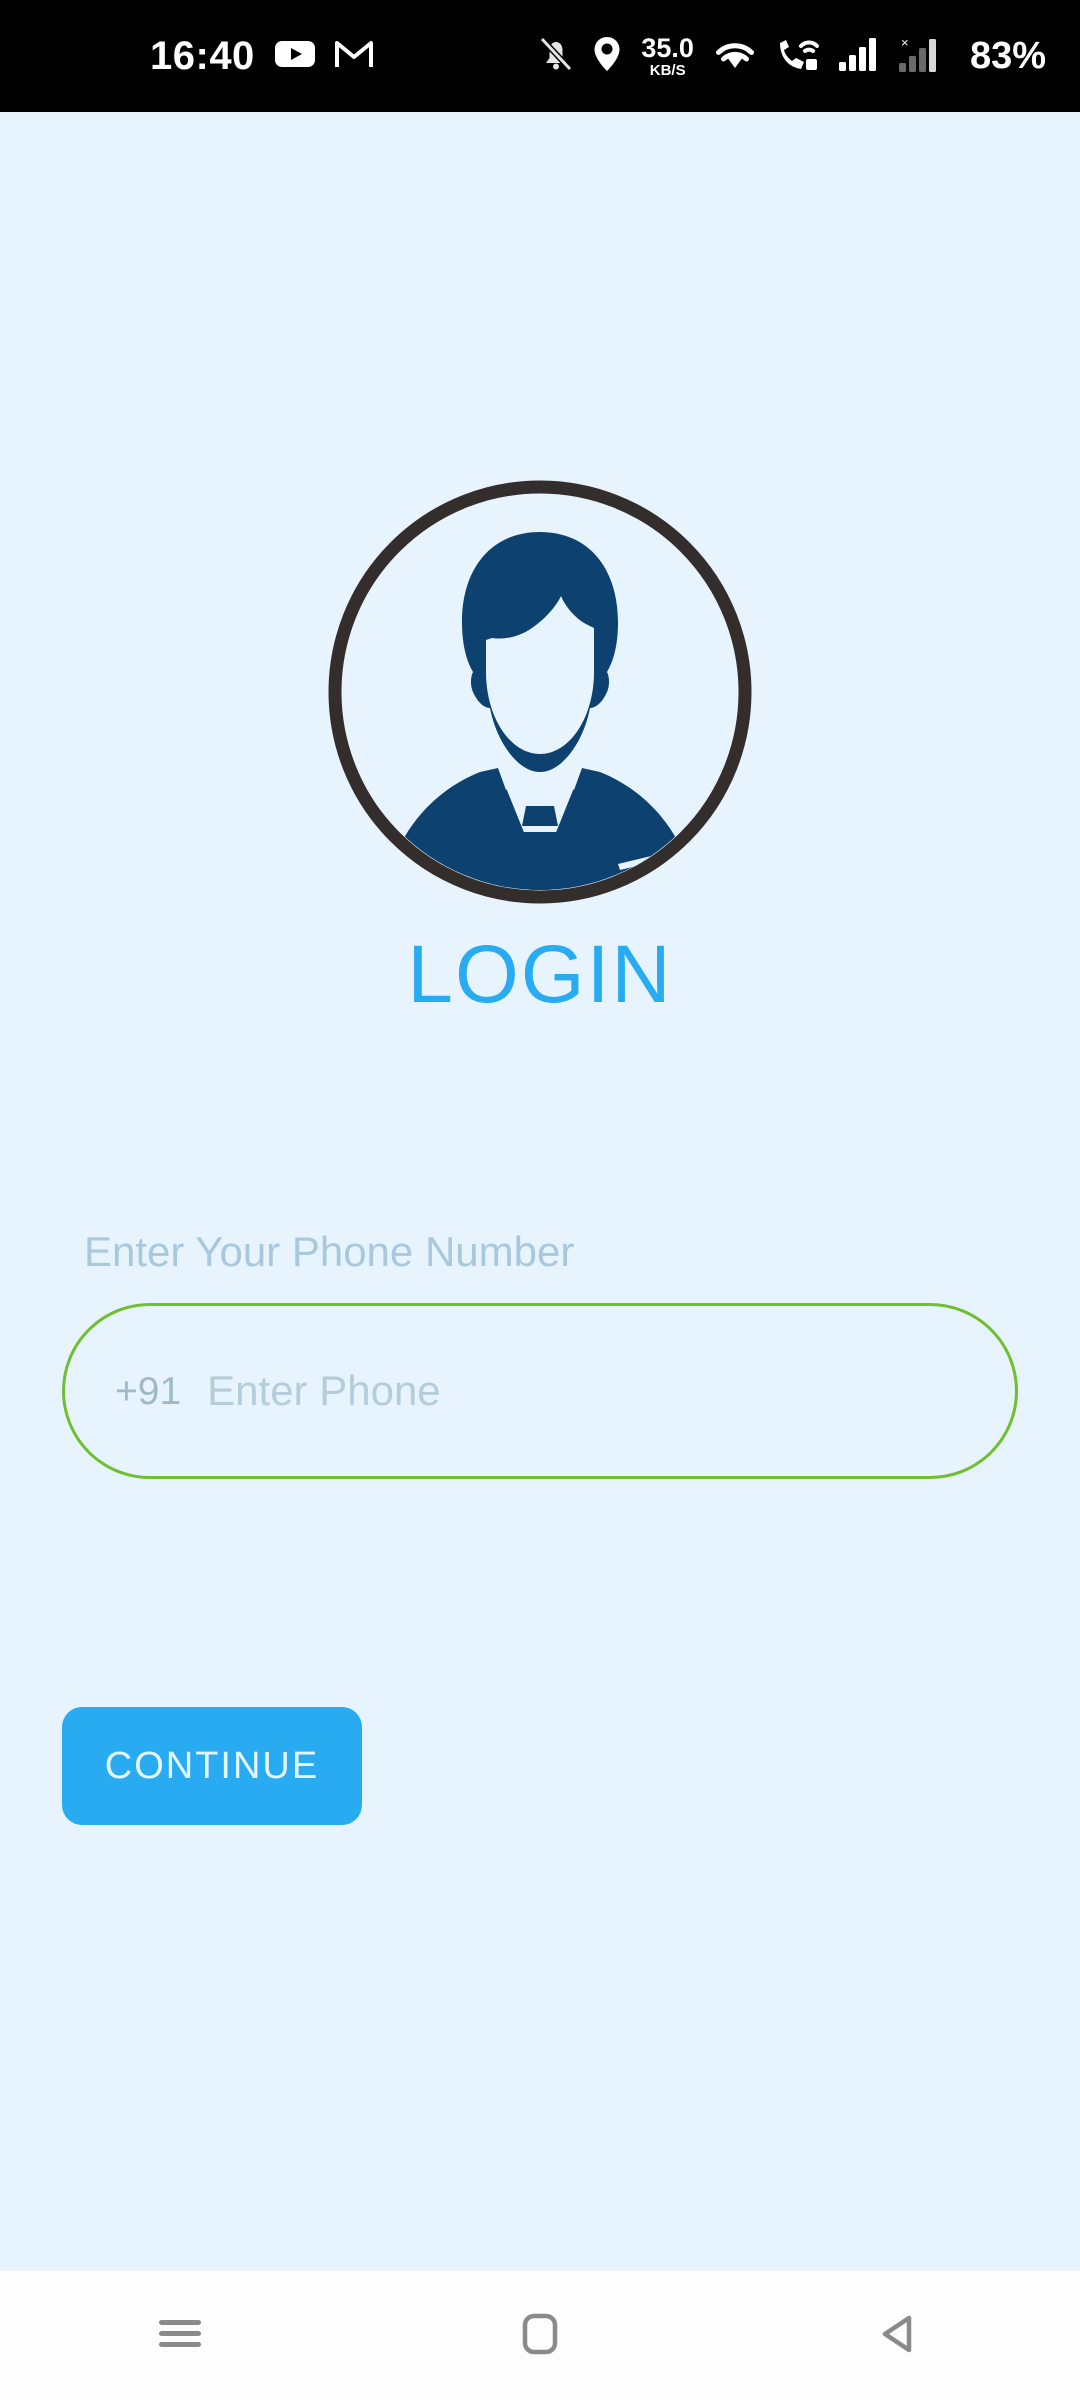 Image resolution: width=1080 pixels, height=2400 pixels. I want to click on phone-field-label: Enter Your Phone Number, so click(329, 1251).